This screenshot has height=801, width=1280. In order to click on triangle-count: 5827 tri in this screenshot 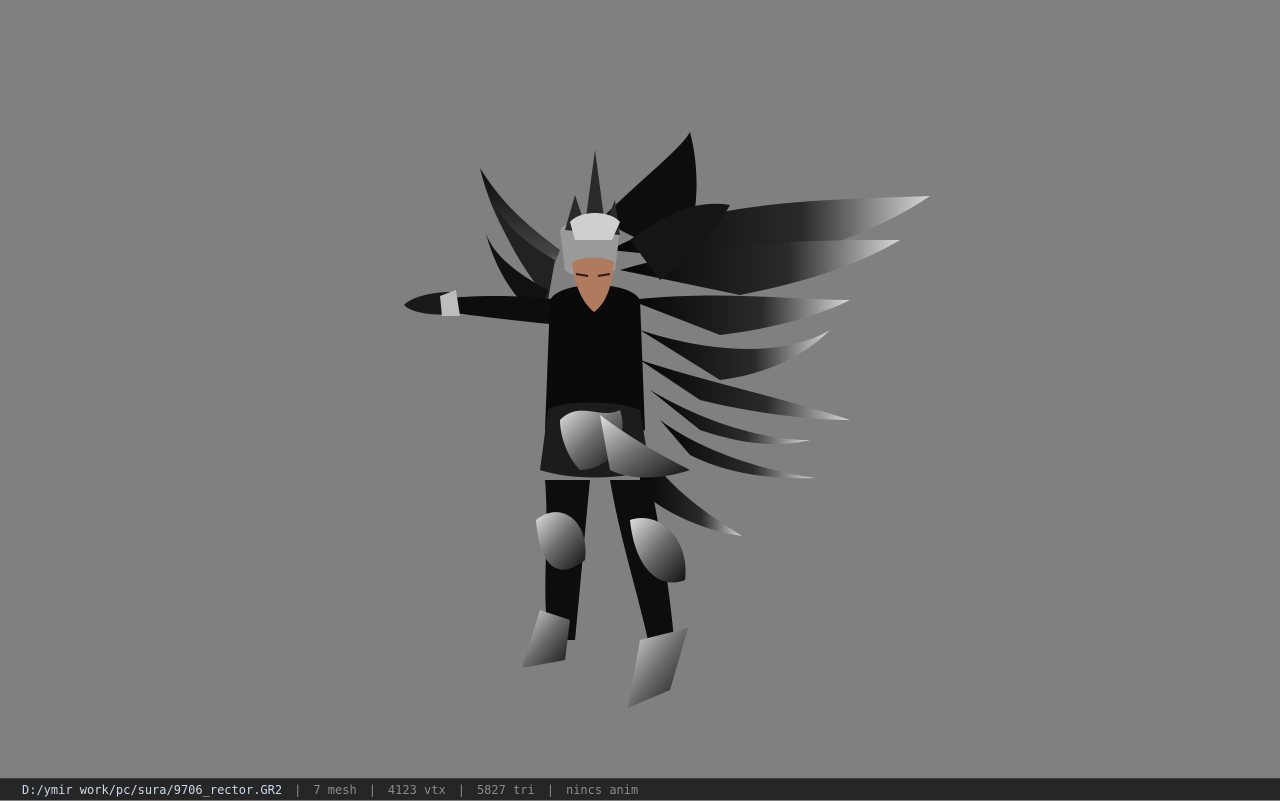, I will do `click(505, 790)`.